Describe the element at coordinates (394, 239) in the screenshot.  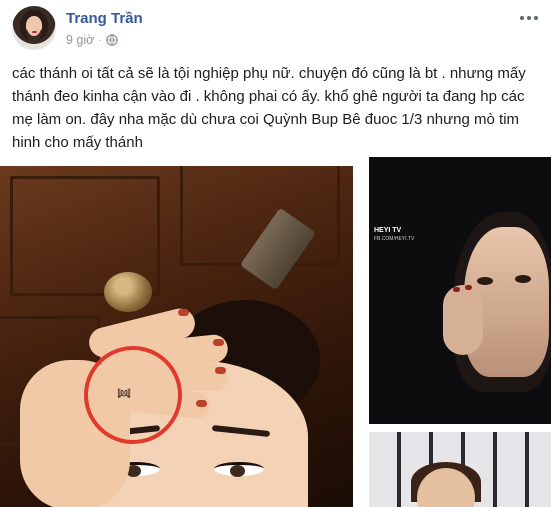
I see `watermark-subtitle: FB.COM/HEYI.TV` at that location.